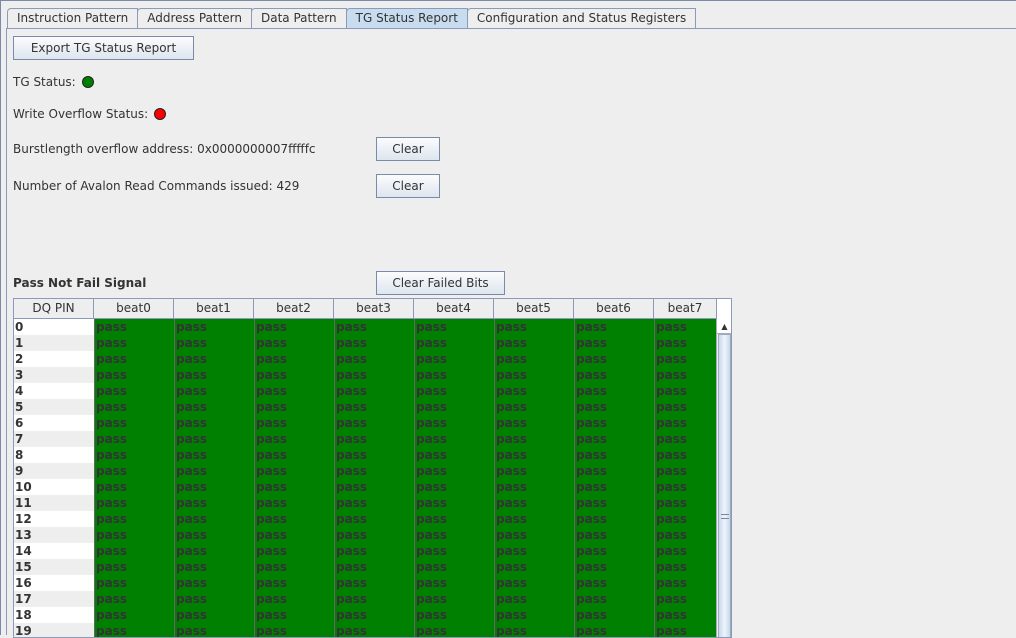 This screenshot has width=1016, height=638. What do you see at coordinates (54, 615) in the screenshot?
I see `dq-pin-cell: 18` at bounding box center [54, 615].